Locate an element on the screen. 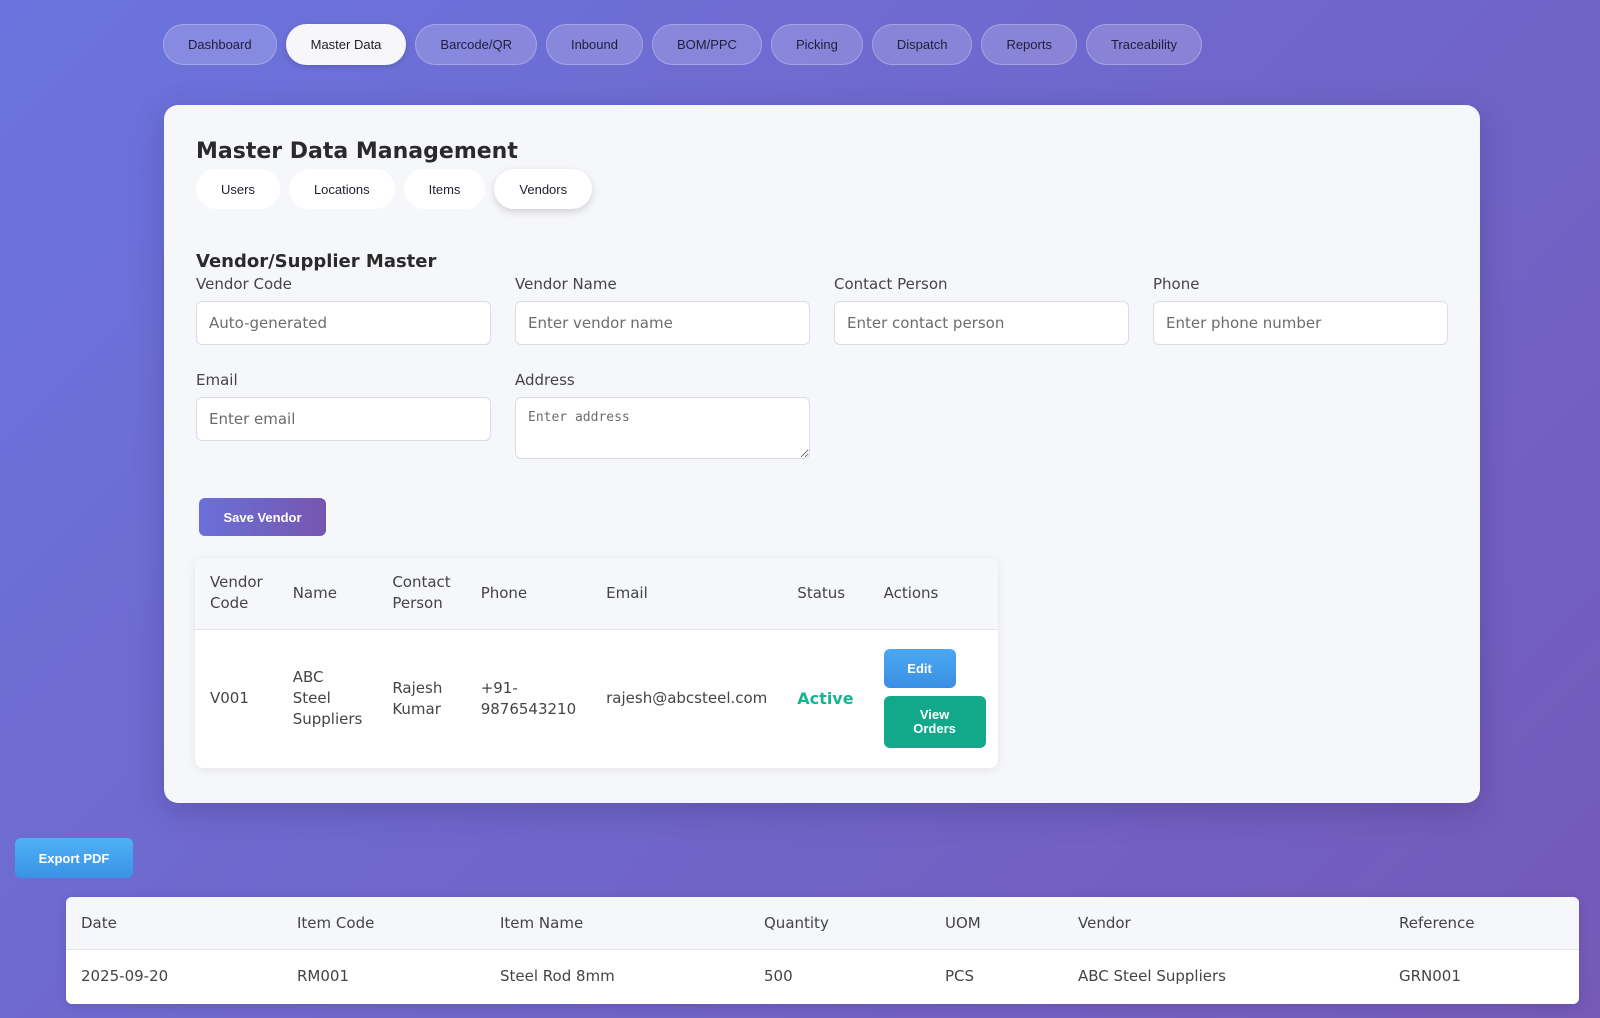  email-input is located at coordinates (343, 419).